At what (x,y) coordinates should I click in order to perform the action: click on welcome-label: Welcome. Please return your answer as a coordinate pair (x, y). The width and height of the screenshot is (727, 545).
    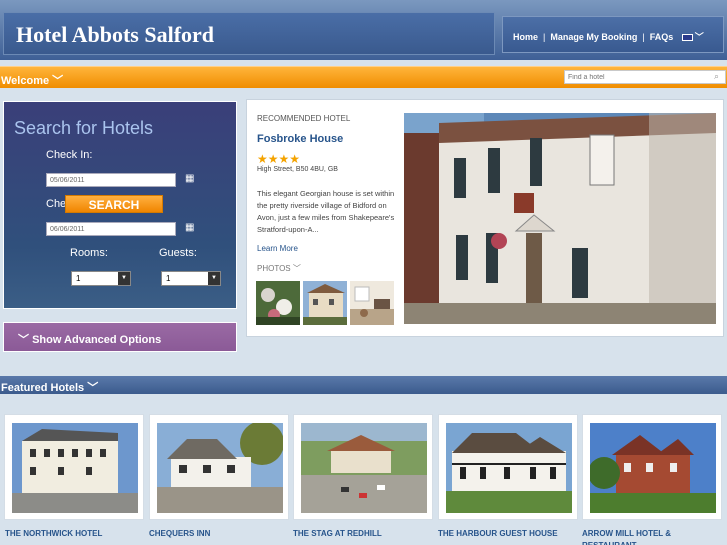
    Looking at the image, I should click on (25, 81).